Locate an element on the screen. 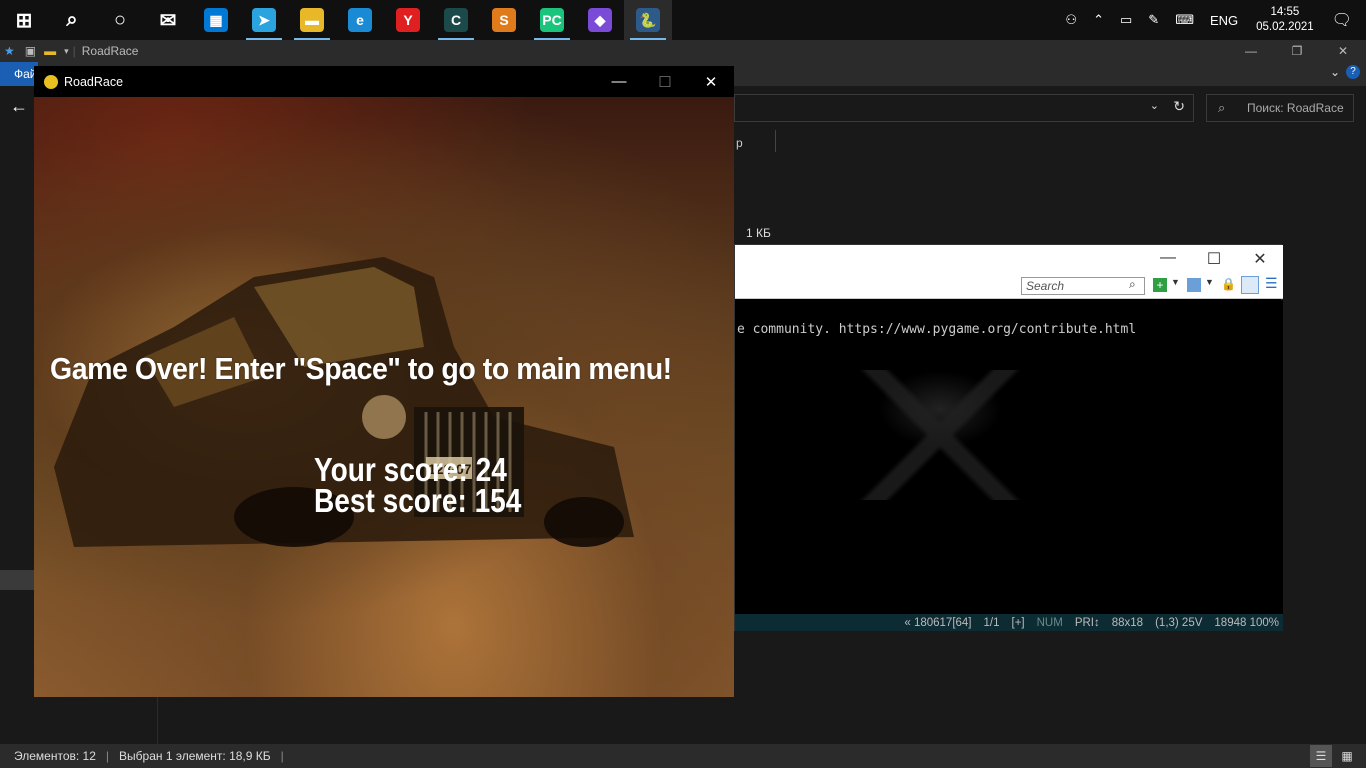 The height and width of the screenshot is (768, 1366). taskbar-app-cortana: ○ is located at coordinates (120, 20).